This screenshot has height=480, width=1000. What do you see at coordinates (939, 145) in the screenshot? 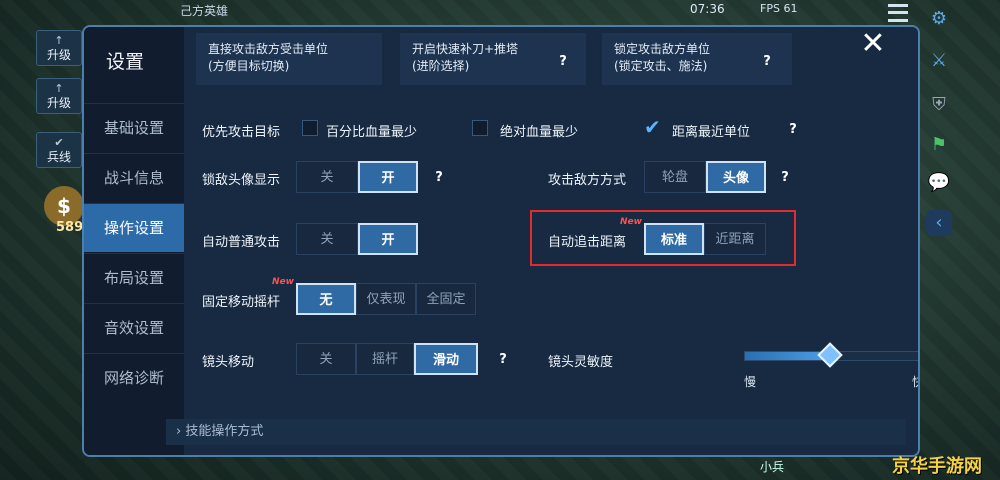
I see `flag-icon: ⚑` at bounding box center [939, 145].